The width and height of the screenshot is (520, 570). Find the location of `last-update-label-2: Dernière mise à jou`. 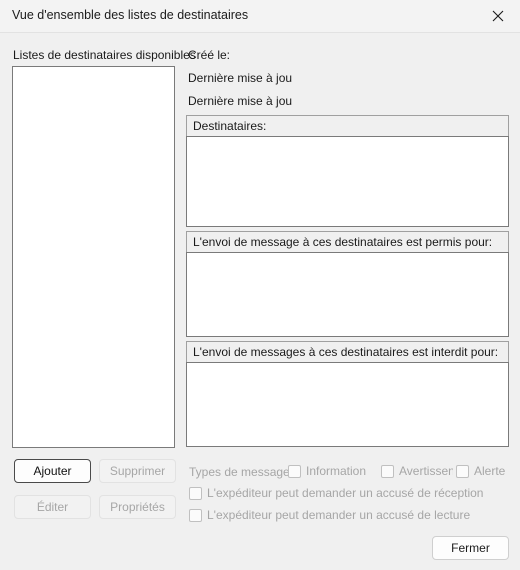

last-update-label-2: Dernière mise à jou is located at coordinates (240, 101).